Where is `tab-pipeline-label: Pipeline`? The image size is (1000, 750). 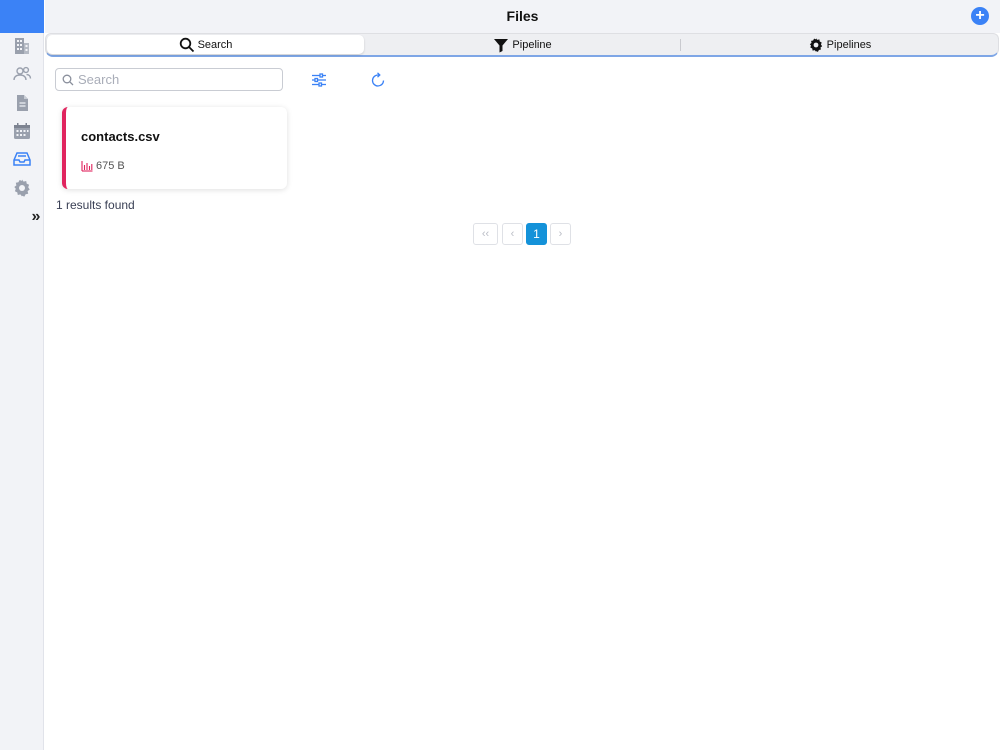
tab-pipeline-label: Pipeline is located at coordinates (532, 44).